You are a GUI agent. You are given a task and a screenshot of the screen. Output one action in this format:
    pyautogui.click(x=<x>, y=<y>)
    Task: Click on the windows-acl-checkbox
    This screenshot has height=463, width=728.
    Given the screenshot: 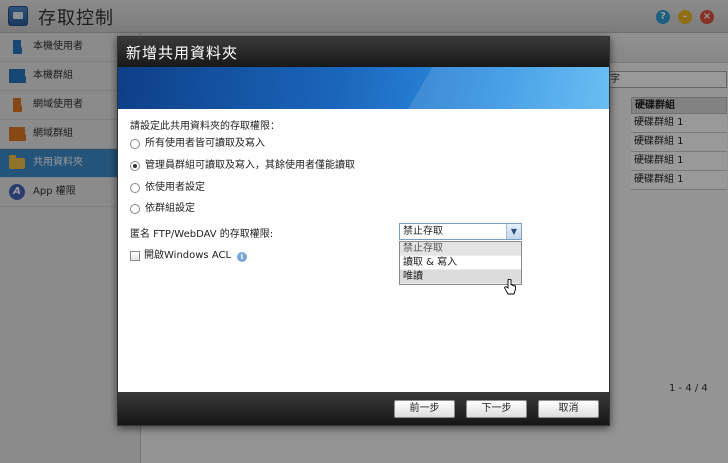 What is the action you would take?
    pyautogui.click(x=135, y=256)
    